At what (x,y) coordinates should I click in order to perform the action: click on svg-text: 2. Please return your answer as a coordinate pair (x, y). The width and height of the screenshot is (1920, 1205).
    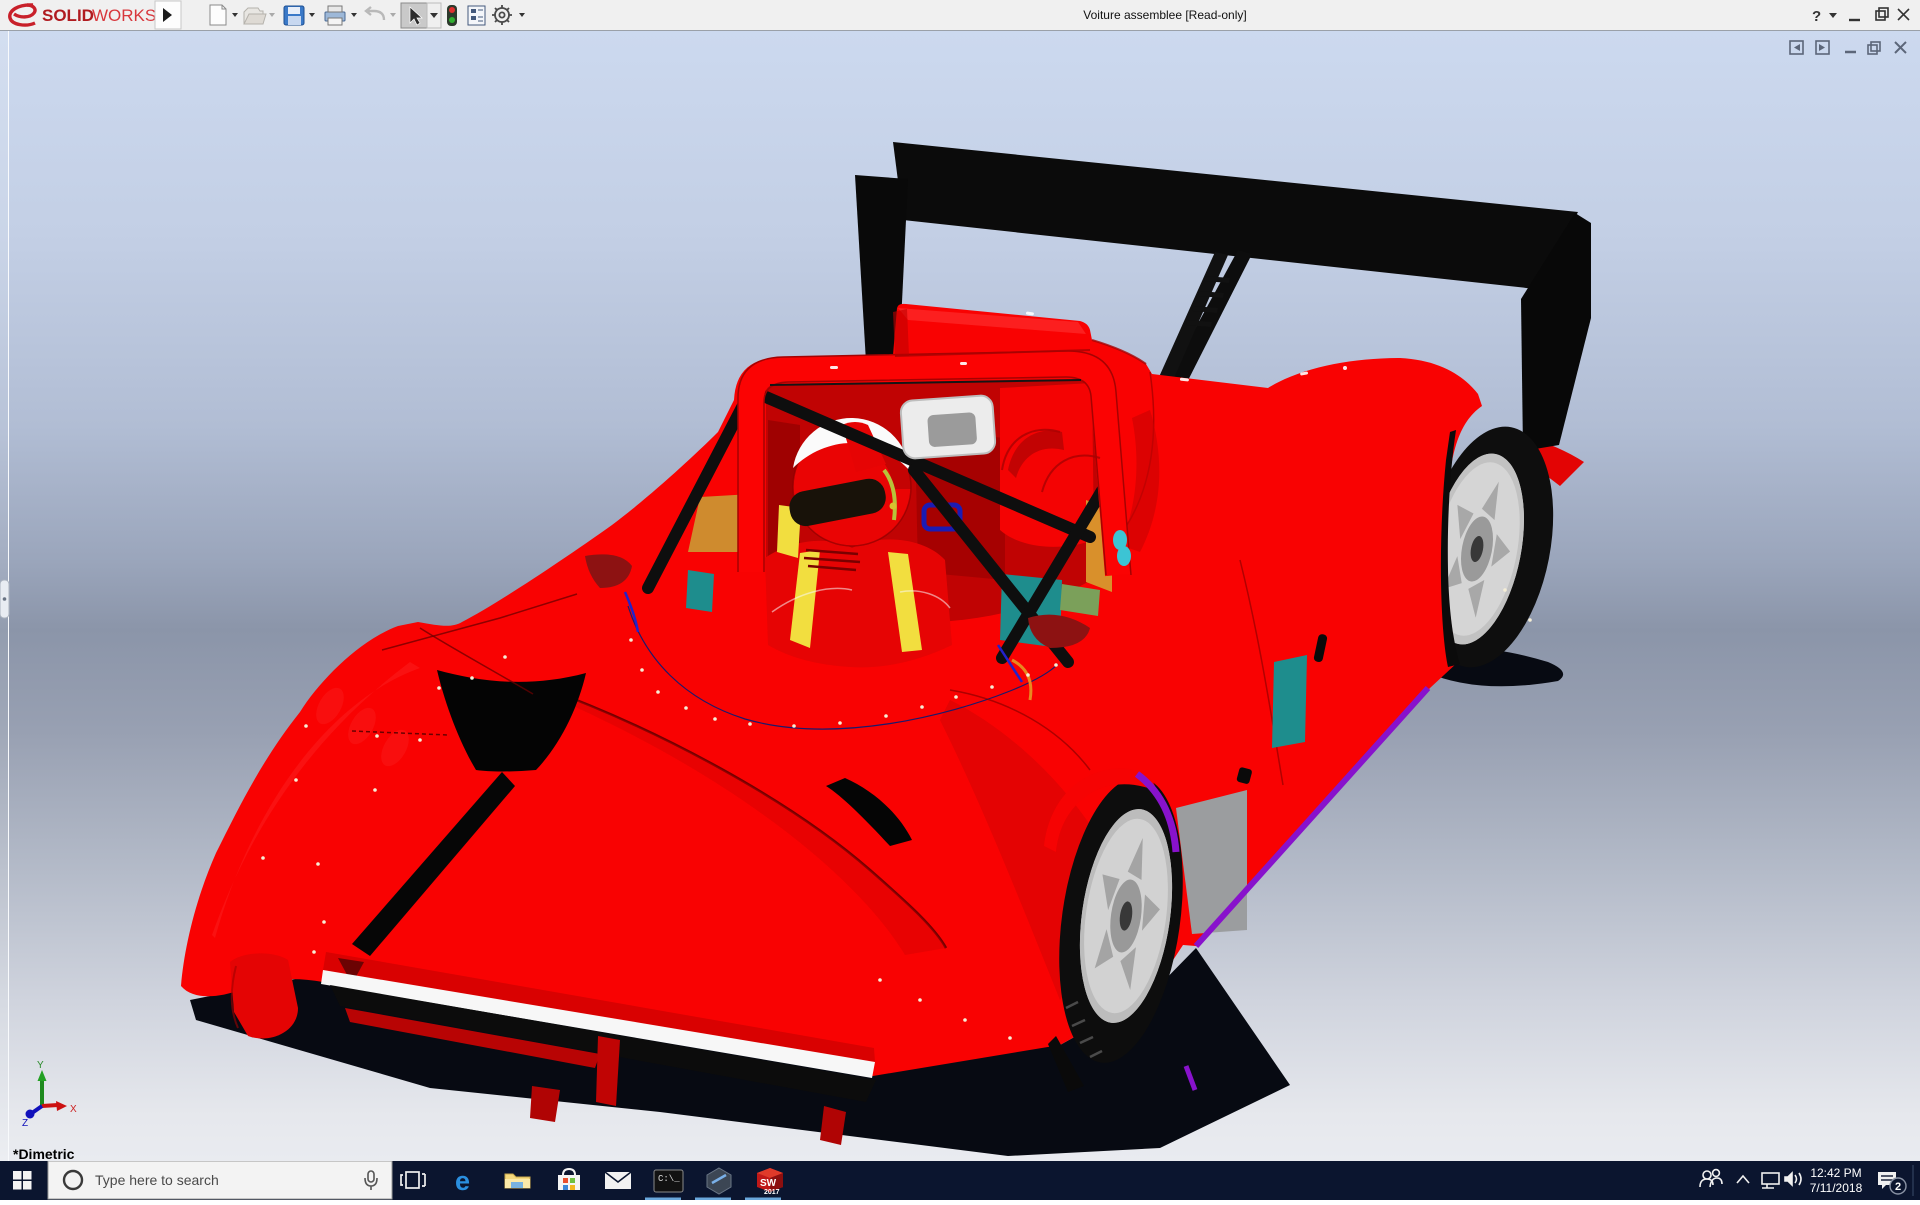
    Looking at the image, I should click on (1898, 1187).